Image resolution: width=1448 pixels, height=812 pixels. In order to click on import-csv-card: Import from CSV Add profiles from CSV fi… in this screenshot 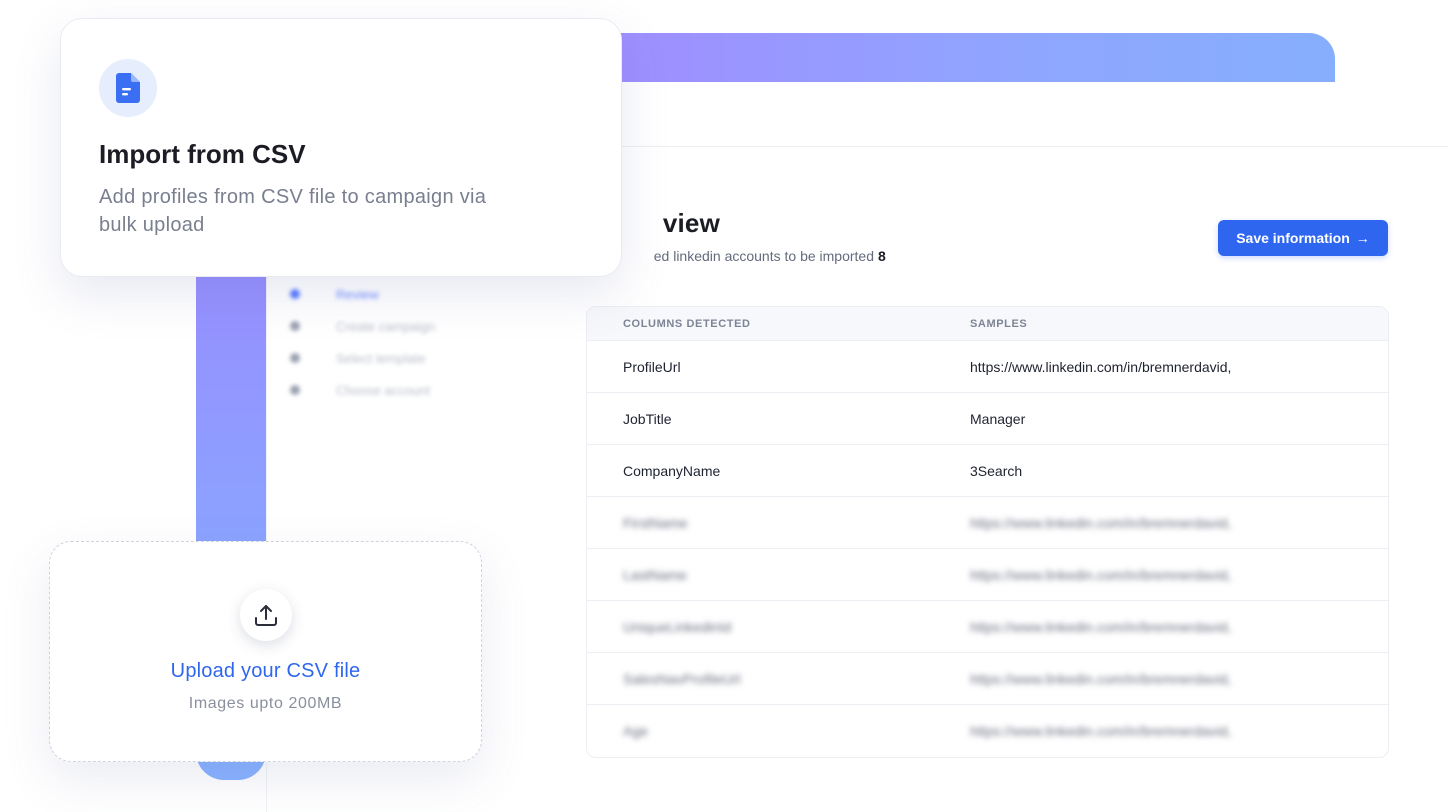, I will do `click(341, 147)`.